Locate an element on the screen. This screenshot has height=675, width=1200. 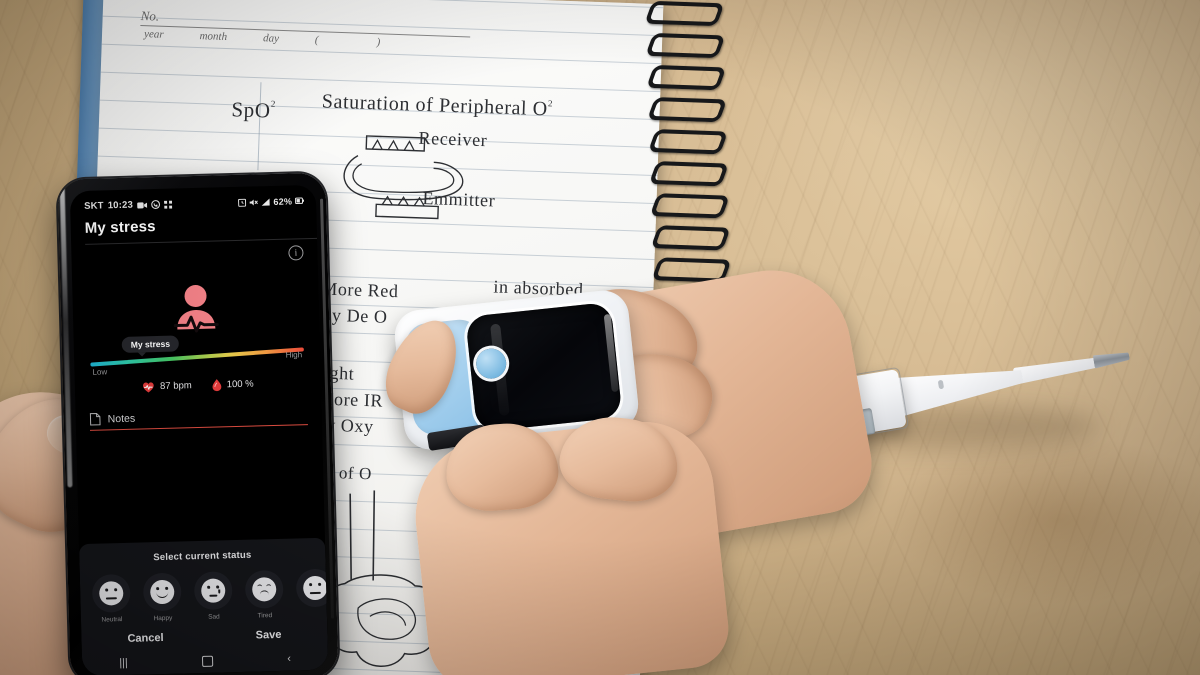
happy-face-icon is located at coordinates (162, 592).